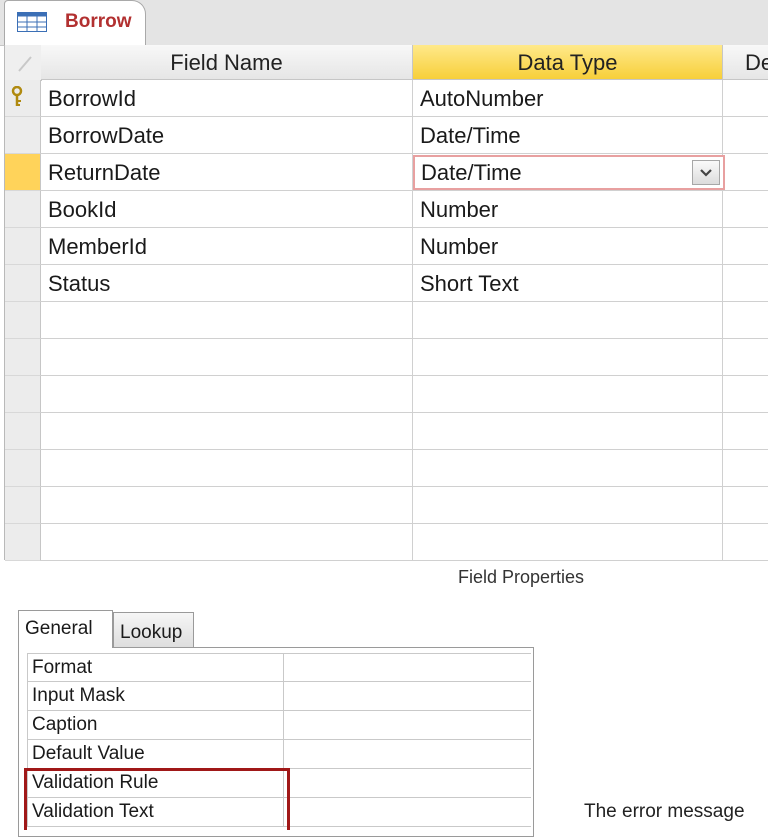  Describe the element at coordinates (227, 135) in the screenshot. I see `field-name-cell: BorrowDate` at that location.